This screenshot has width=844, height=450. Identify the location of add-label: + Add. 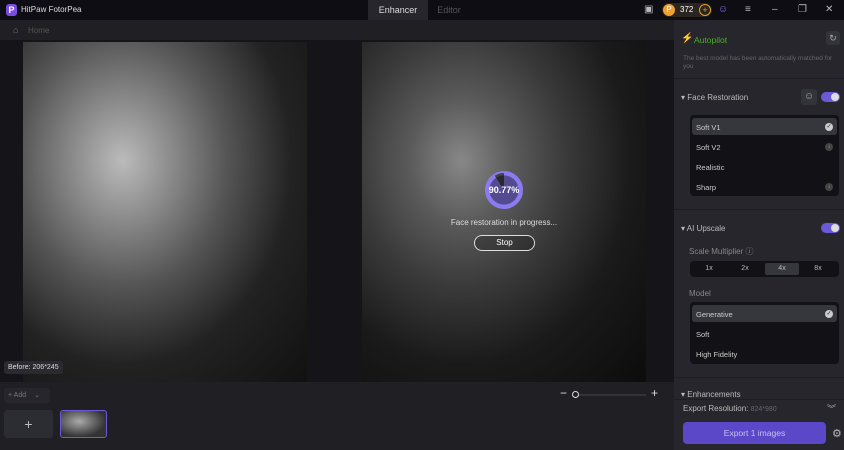
(17, 395).